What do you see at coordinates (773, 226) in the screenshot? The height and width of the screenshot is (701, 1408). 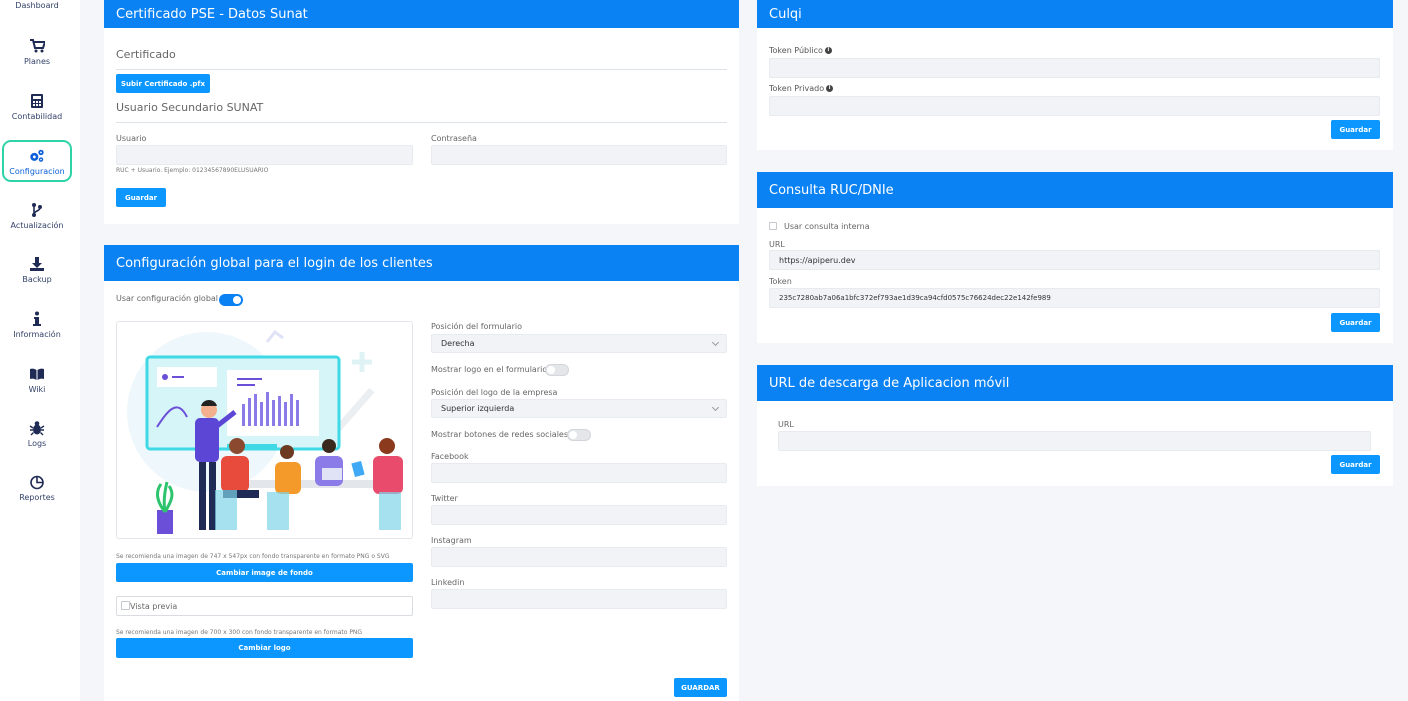 I see `internal-query-checkbox` at bounding box center [773, 226].